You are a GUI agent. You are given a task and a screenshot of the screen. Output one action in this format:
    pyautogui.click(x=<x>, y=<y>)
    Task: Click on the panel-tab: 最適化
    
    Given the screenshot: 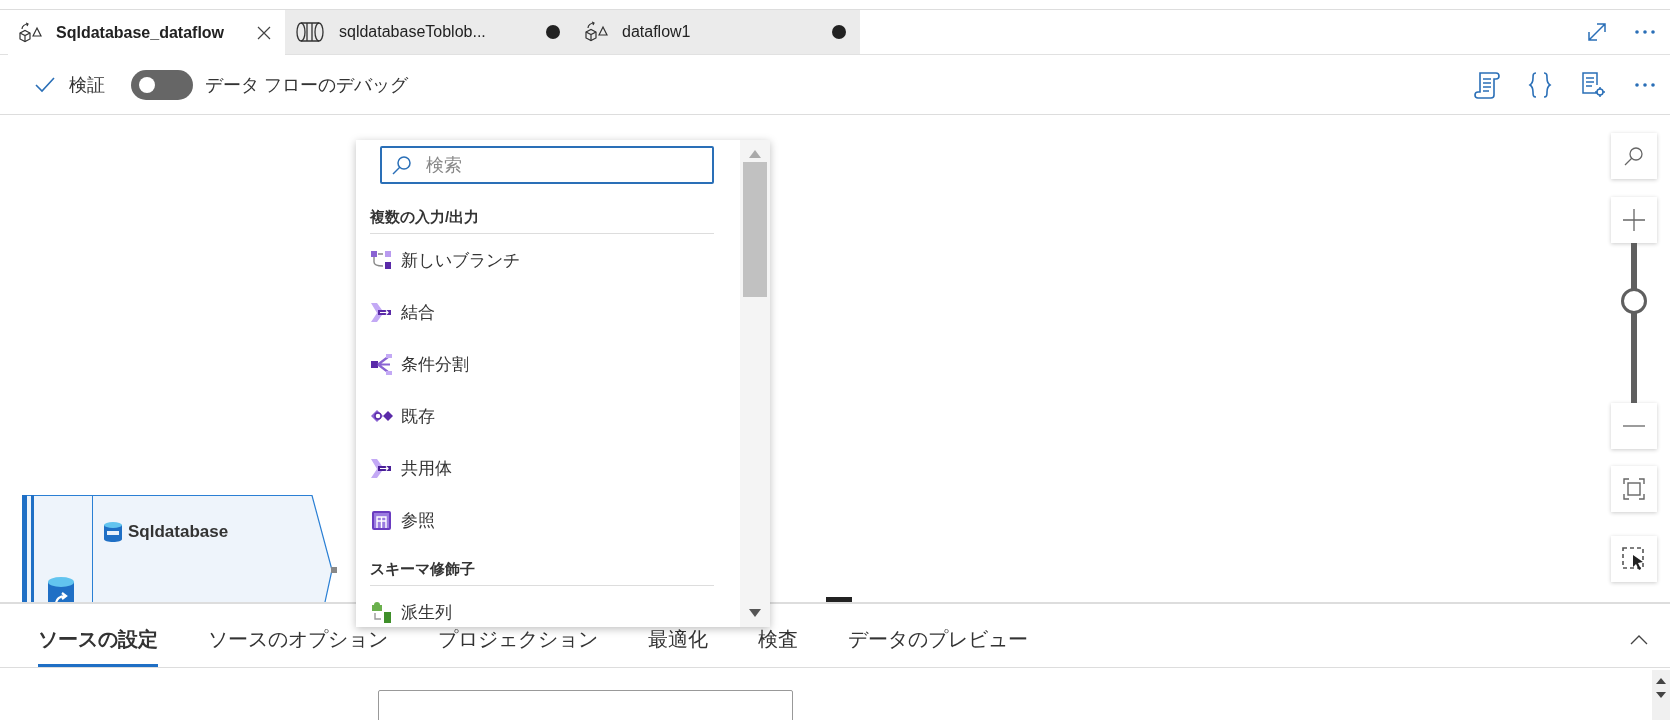 What is the action you would take?
    pyautogui.click(x=678, y=648)
    